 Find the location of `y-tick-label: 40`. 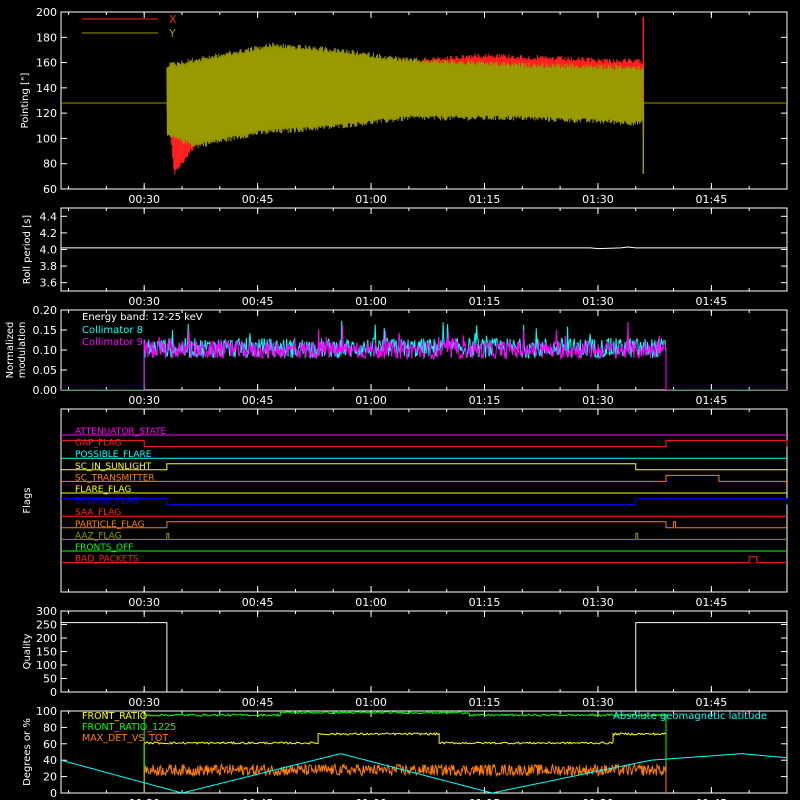

y-tick-label: 40 is located at coordinates (50, 760).